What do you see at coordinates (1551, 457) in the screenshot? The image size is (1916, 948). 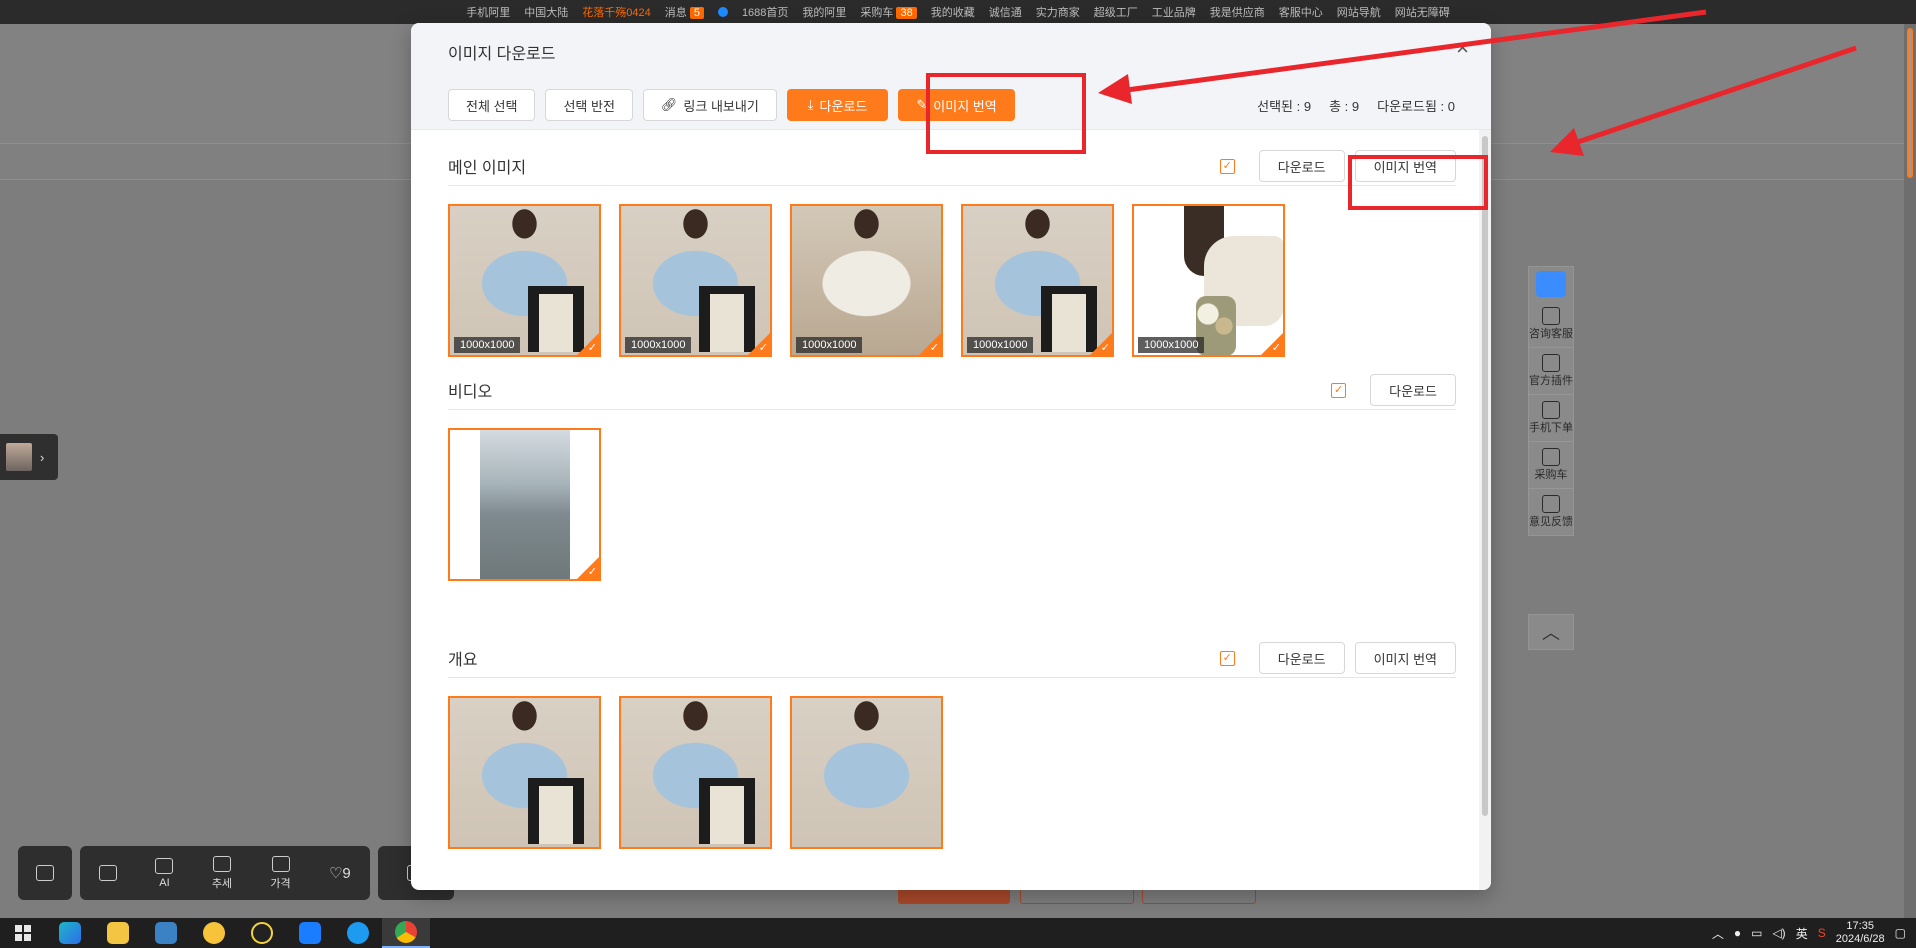 I see `cart-icon` at bounding box center [1551, 457].